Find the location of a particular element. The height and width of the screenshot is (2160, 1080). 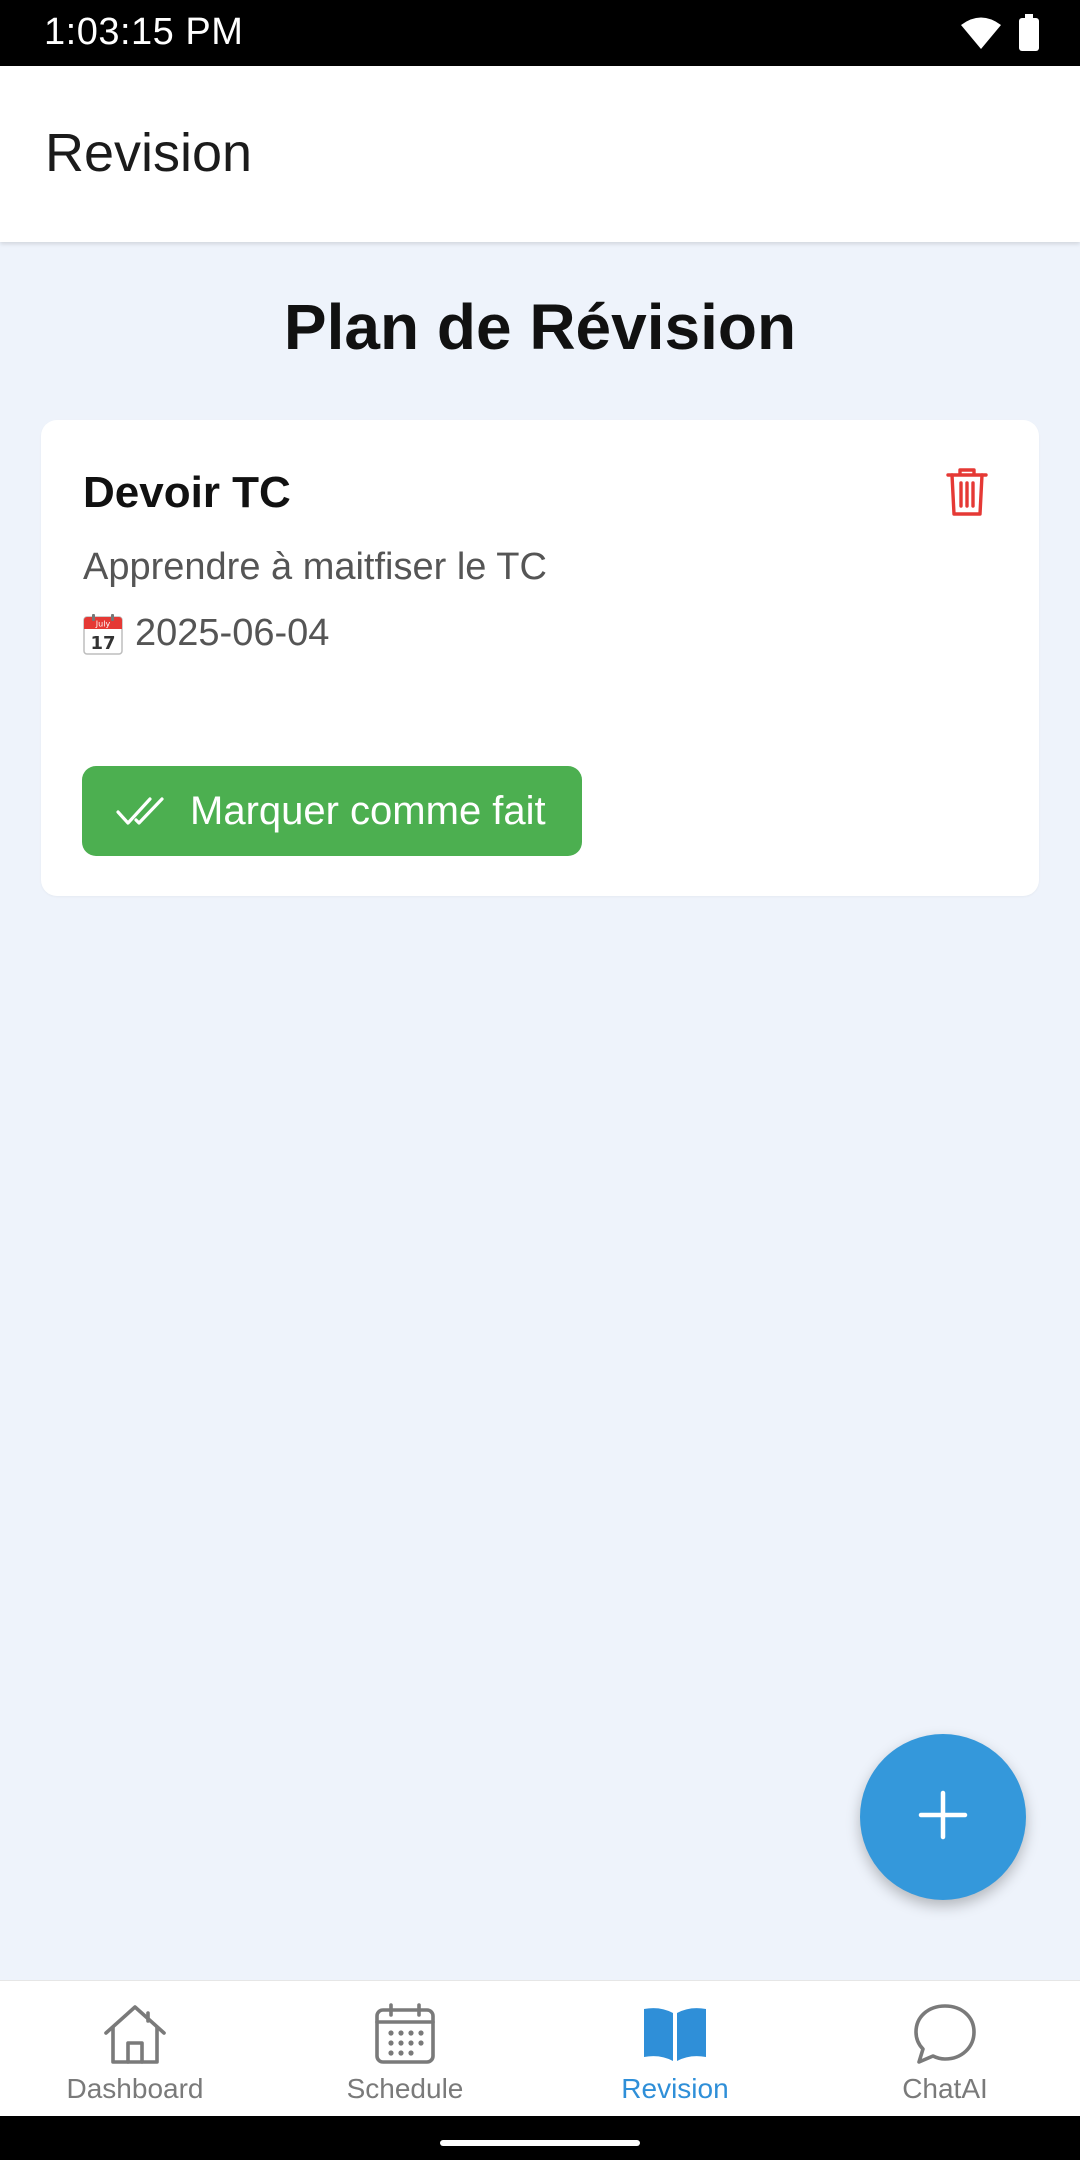

status-time: 1:03:15 PM is located at coordinates (144, 32).